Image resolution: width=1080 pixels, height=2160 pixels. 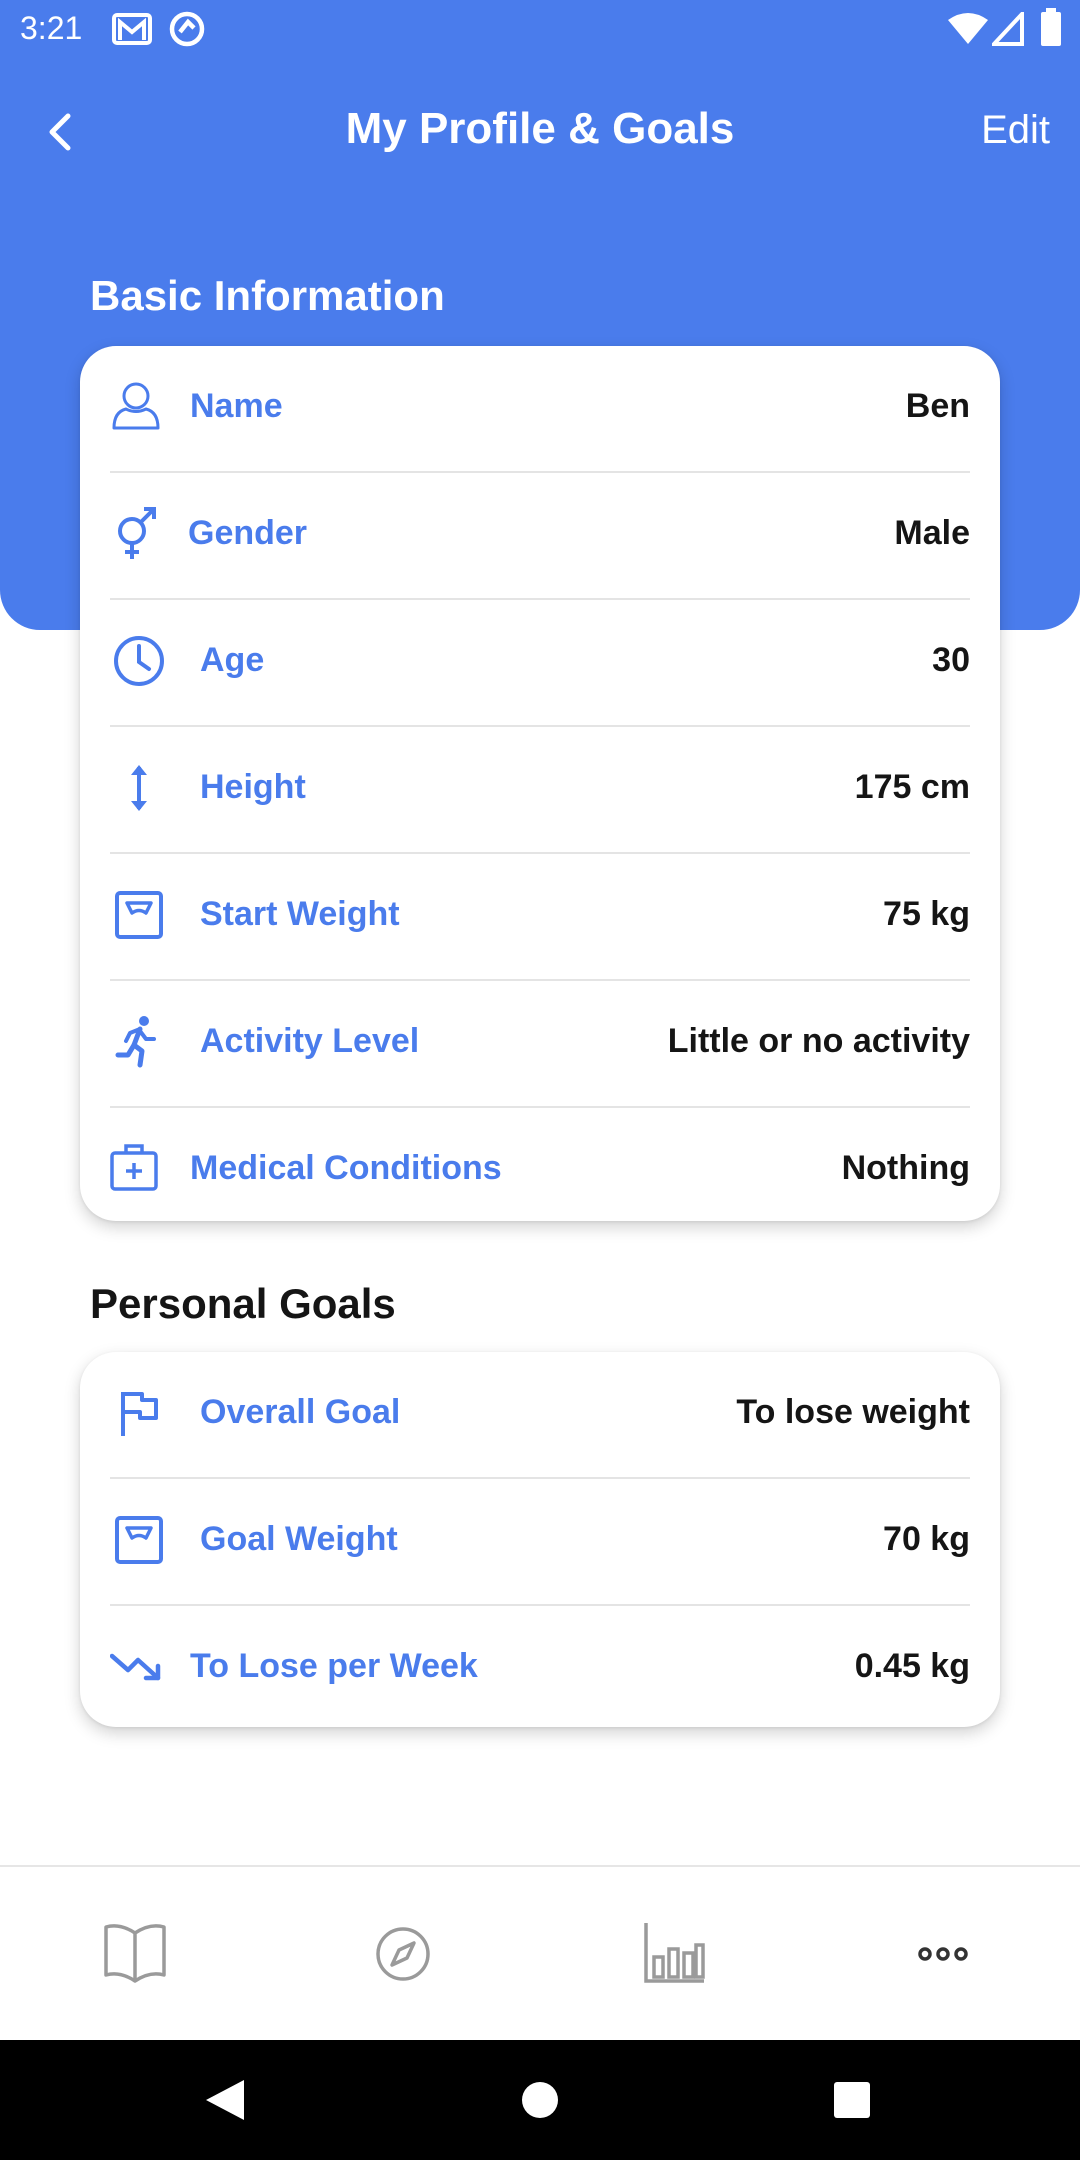 What do you see at coordinates (540, 790) in the screenshot?
I see `height-row: Height 175 cm` at bounding box center [540, 790].